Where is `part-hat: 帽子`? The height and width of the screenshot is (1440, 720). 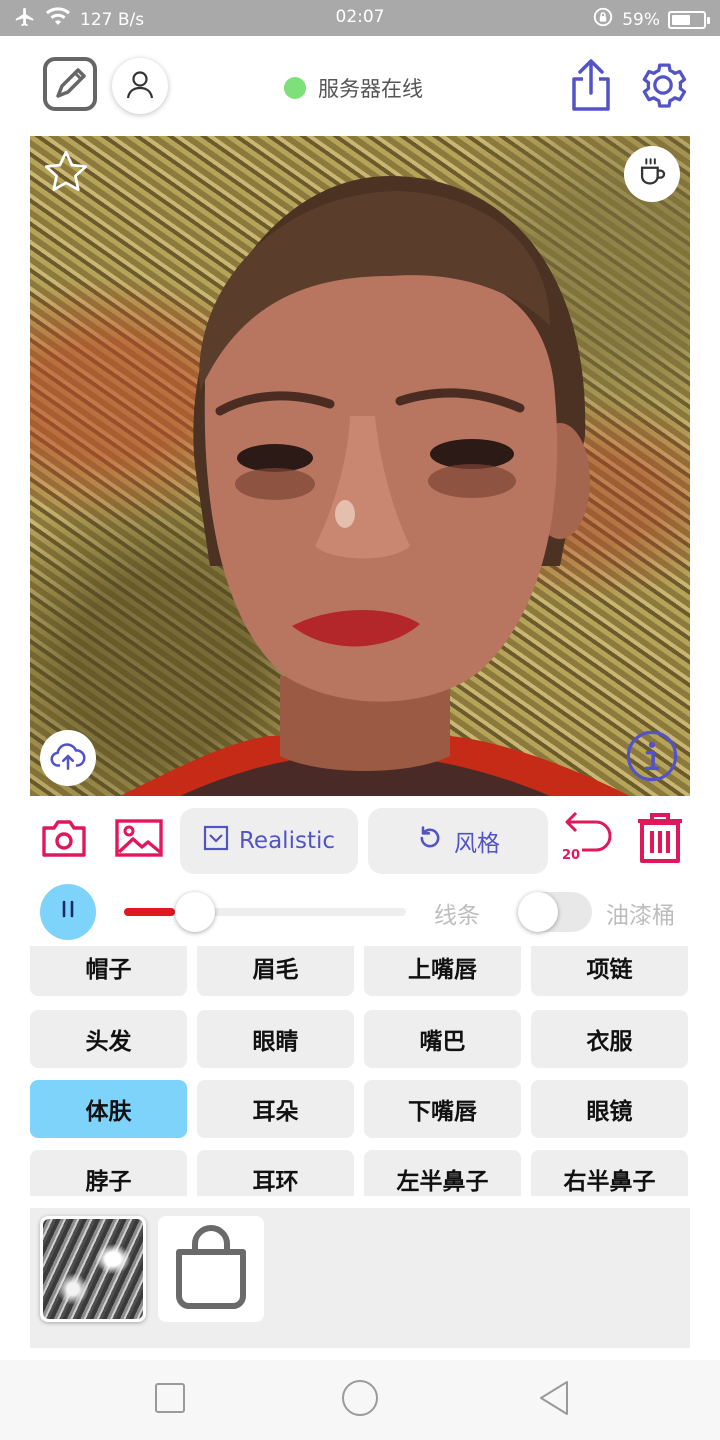 part-hat: 帽子 is located at coordinates (108, 971).